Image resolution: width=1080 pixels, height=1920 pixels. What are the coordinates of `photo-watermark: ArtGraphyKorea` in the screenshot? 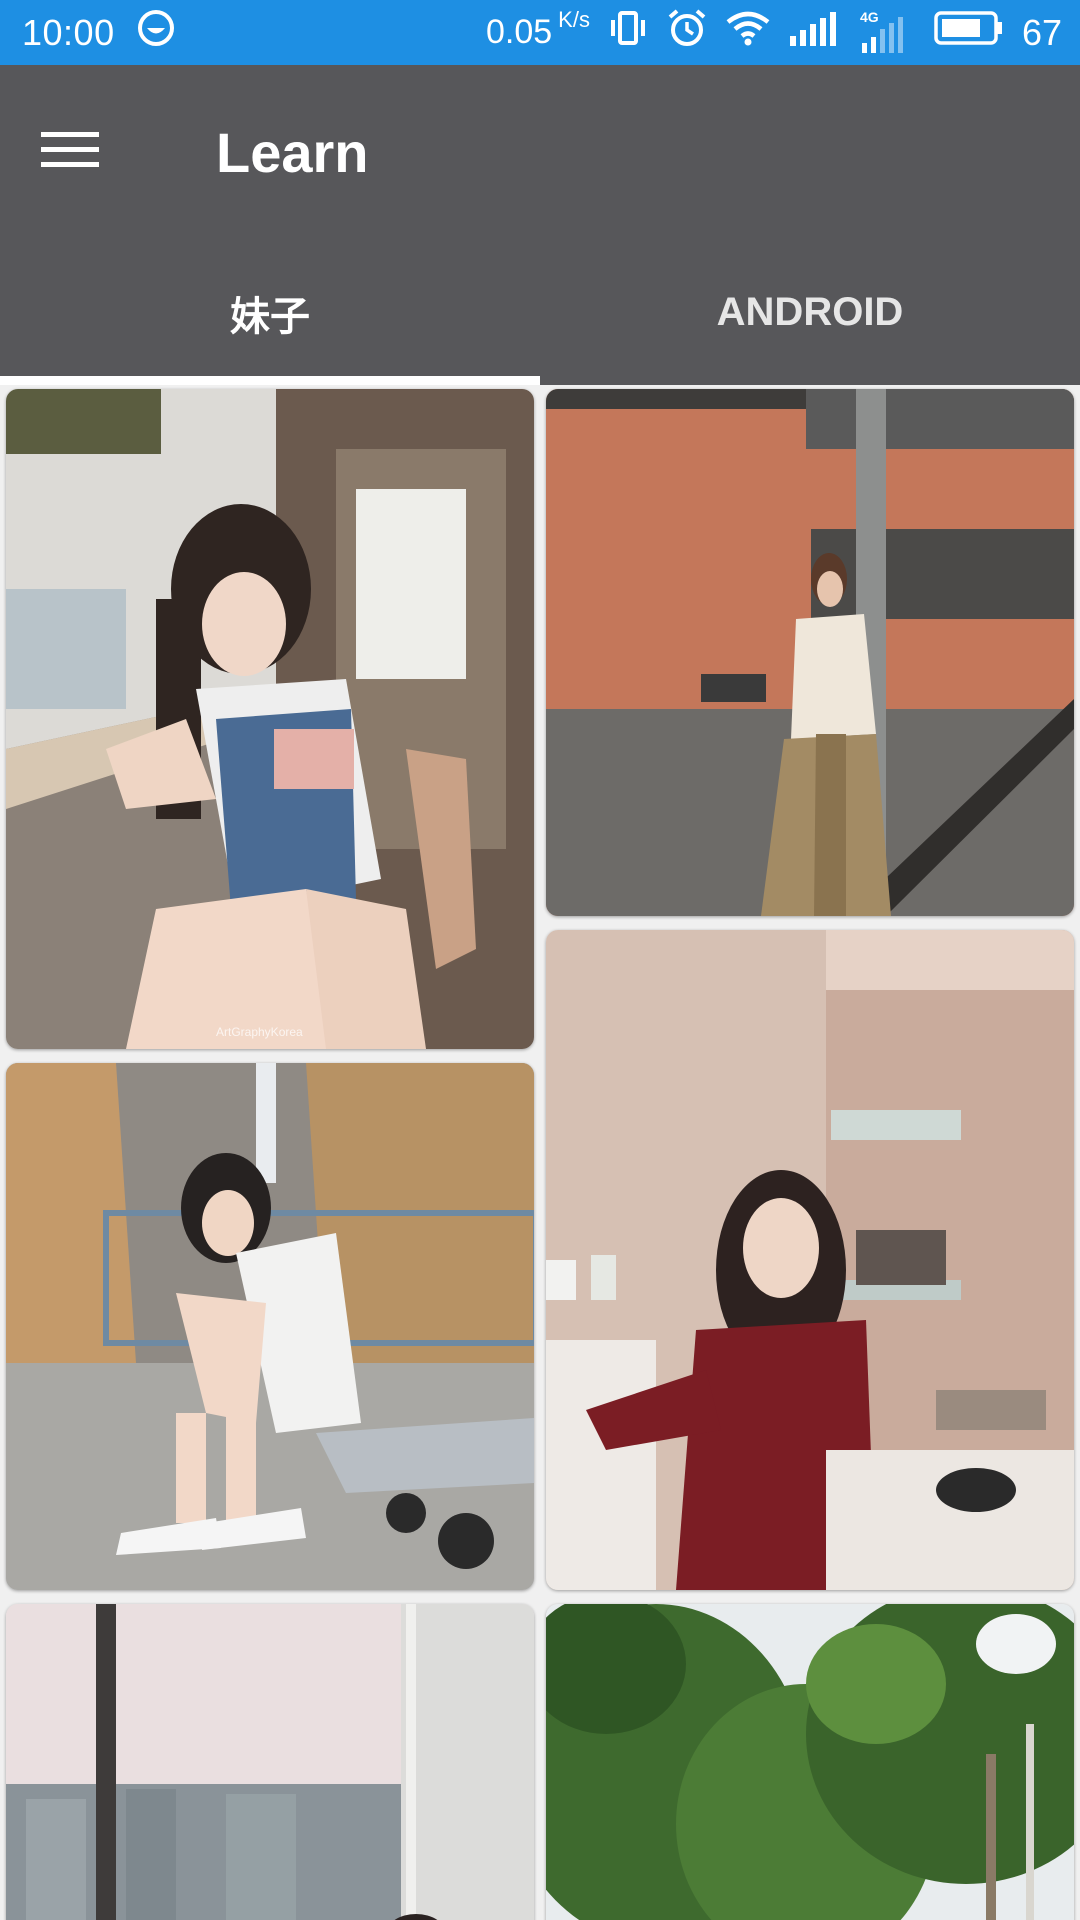 It's located at (259, 1032).